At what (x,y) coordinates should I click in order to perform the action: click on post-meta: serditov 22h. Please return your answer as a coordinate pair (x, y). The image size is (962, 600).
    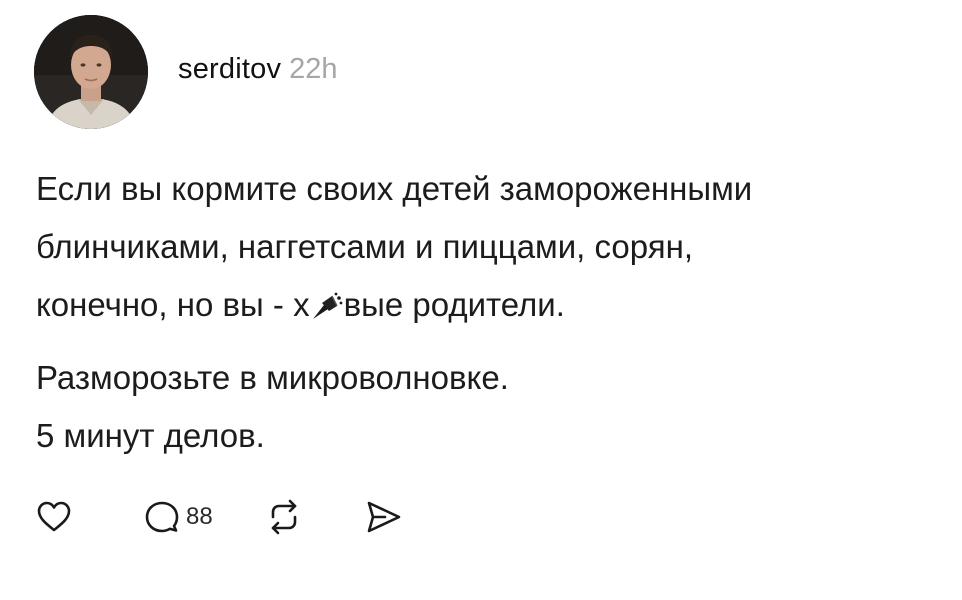
    Looking at the image, I should click on (258, 68).